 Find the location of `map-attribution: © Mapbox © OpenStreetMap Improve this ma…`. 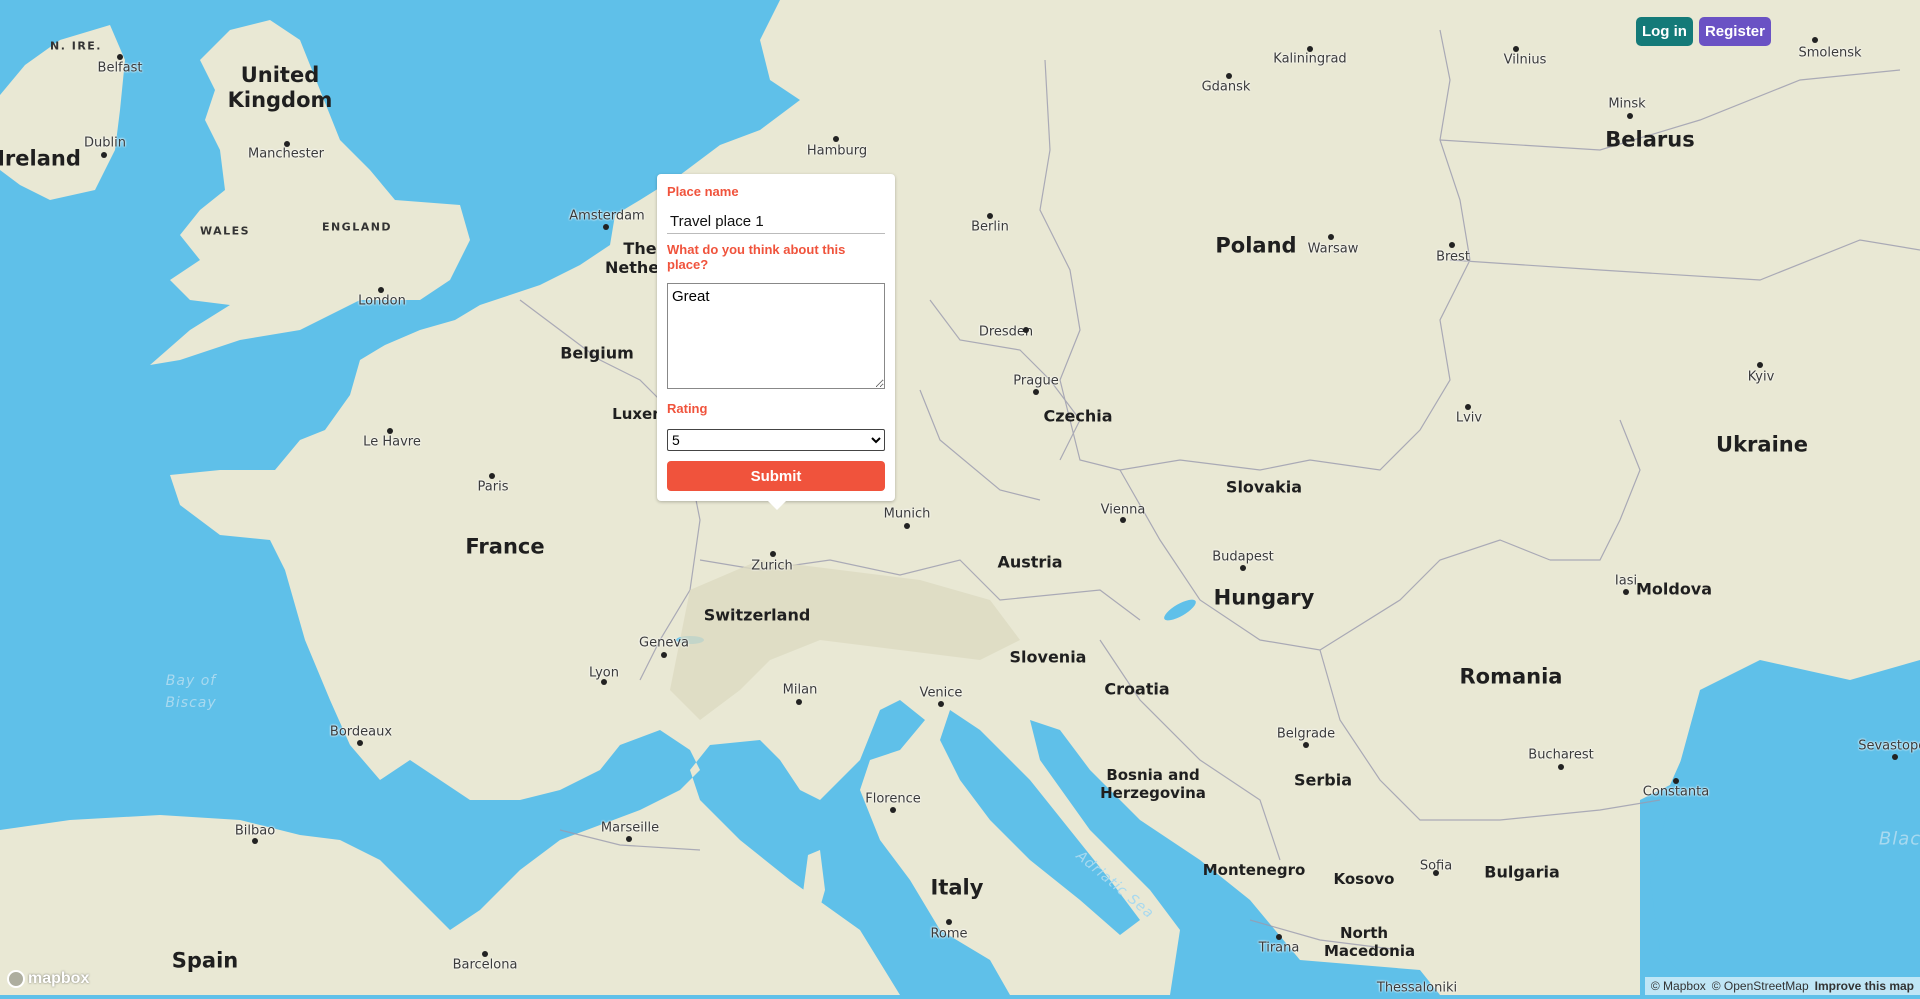

map-attribution: © Mapbox © OpenStreetMap Improve this ma… is located at coordinates (1782, 986).